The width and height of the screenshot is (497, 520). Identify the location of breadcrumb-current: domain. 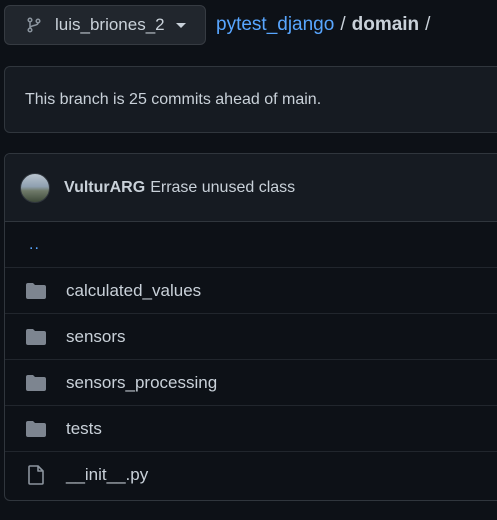
(385, 24).